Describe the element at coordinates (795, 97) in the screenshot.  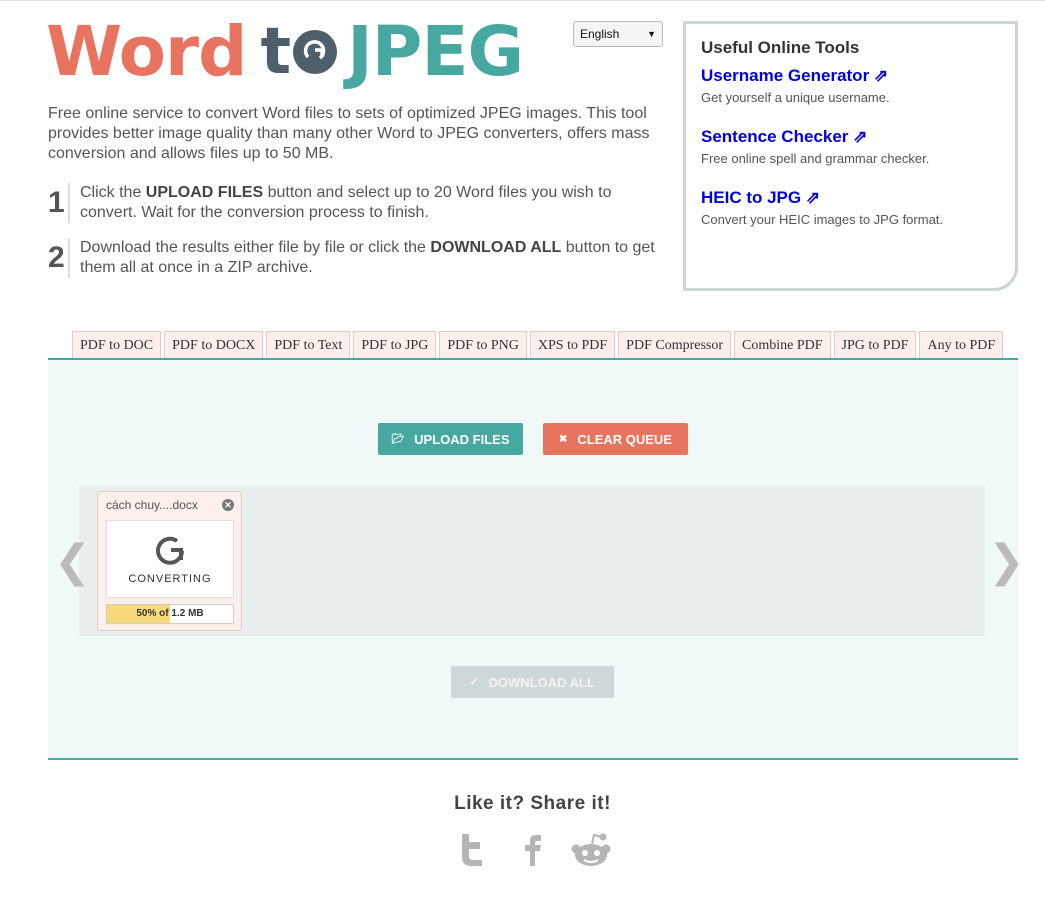
I see `tool-desc: Get yourself a unique username.` at that location.